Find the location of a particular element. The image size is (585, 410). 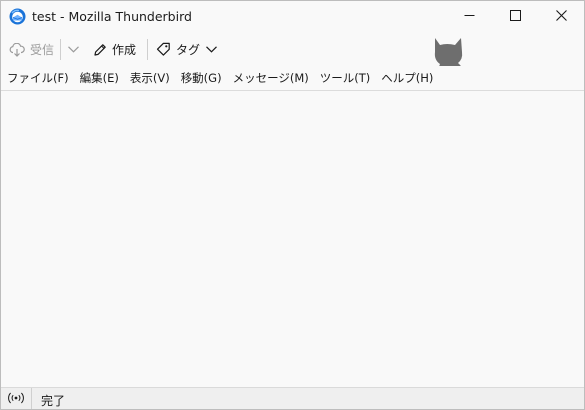

window-title: test - Mozilla Thunderbird is located at coordinates (112, 16).